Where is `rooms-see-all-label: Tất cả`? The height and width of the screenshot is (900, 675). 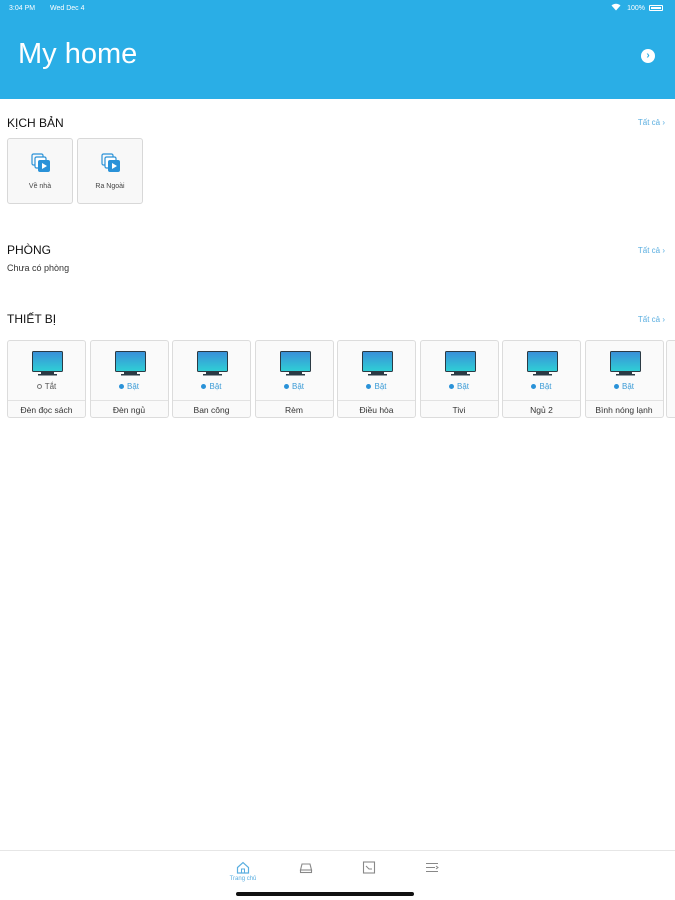
rooms-see-all-label: Tất cả is located at coordinates (649, 250).